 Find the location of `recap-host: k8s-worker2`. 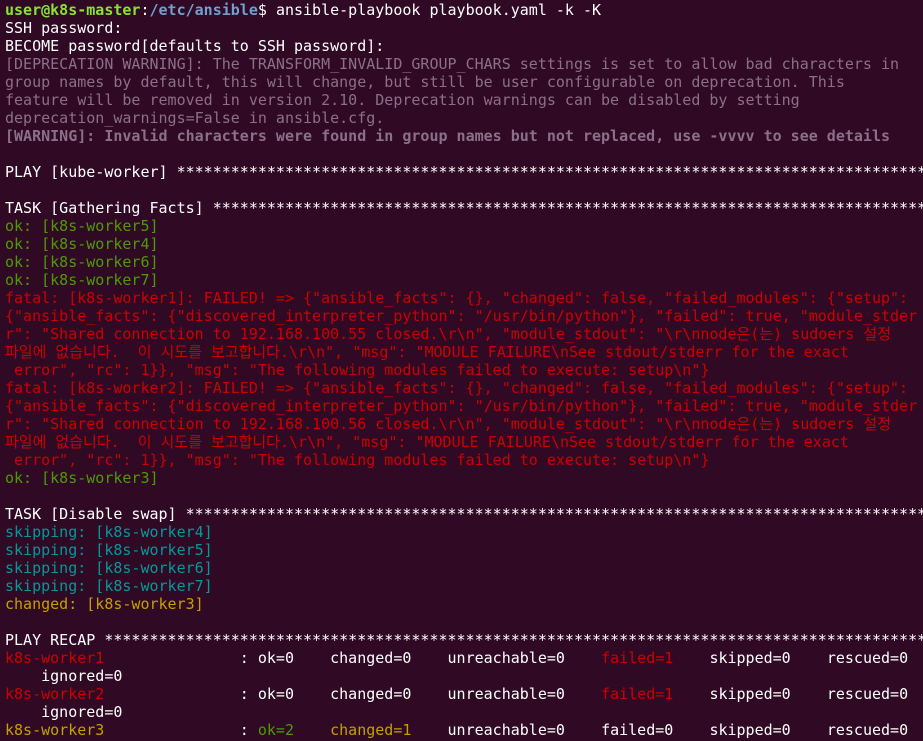

recap-host: k8s-worker2 is located at coordinates (55, 694).